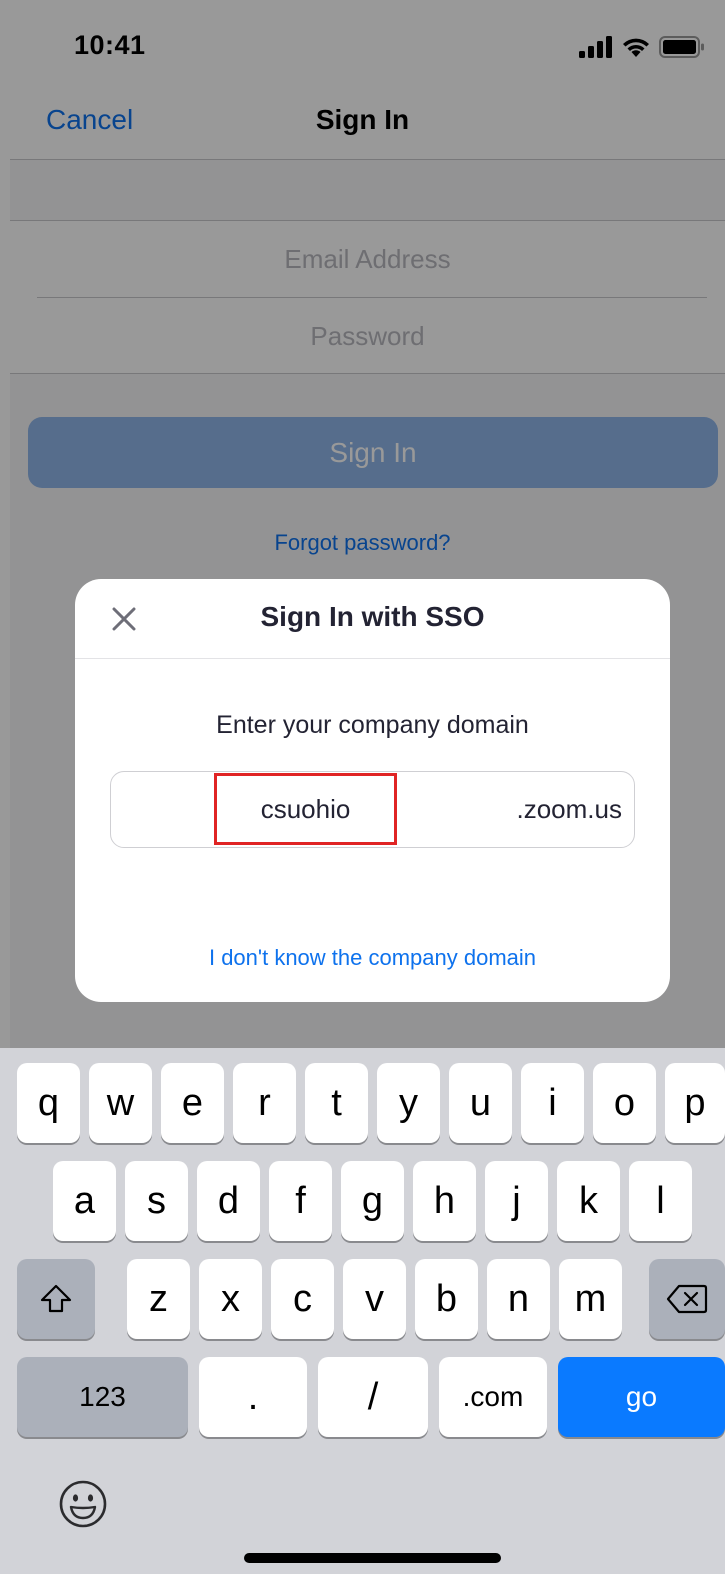 The image size is (725, 1574). Describe the element at coordinates (48, 1103) in the screenshot. I see `key-q: q` at that location.